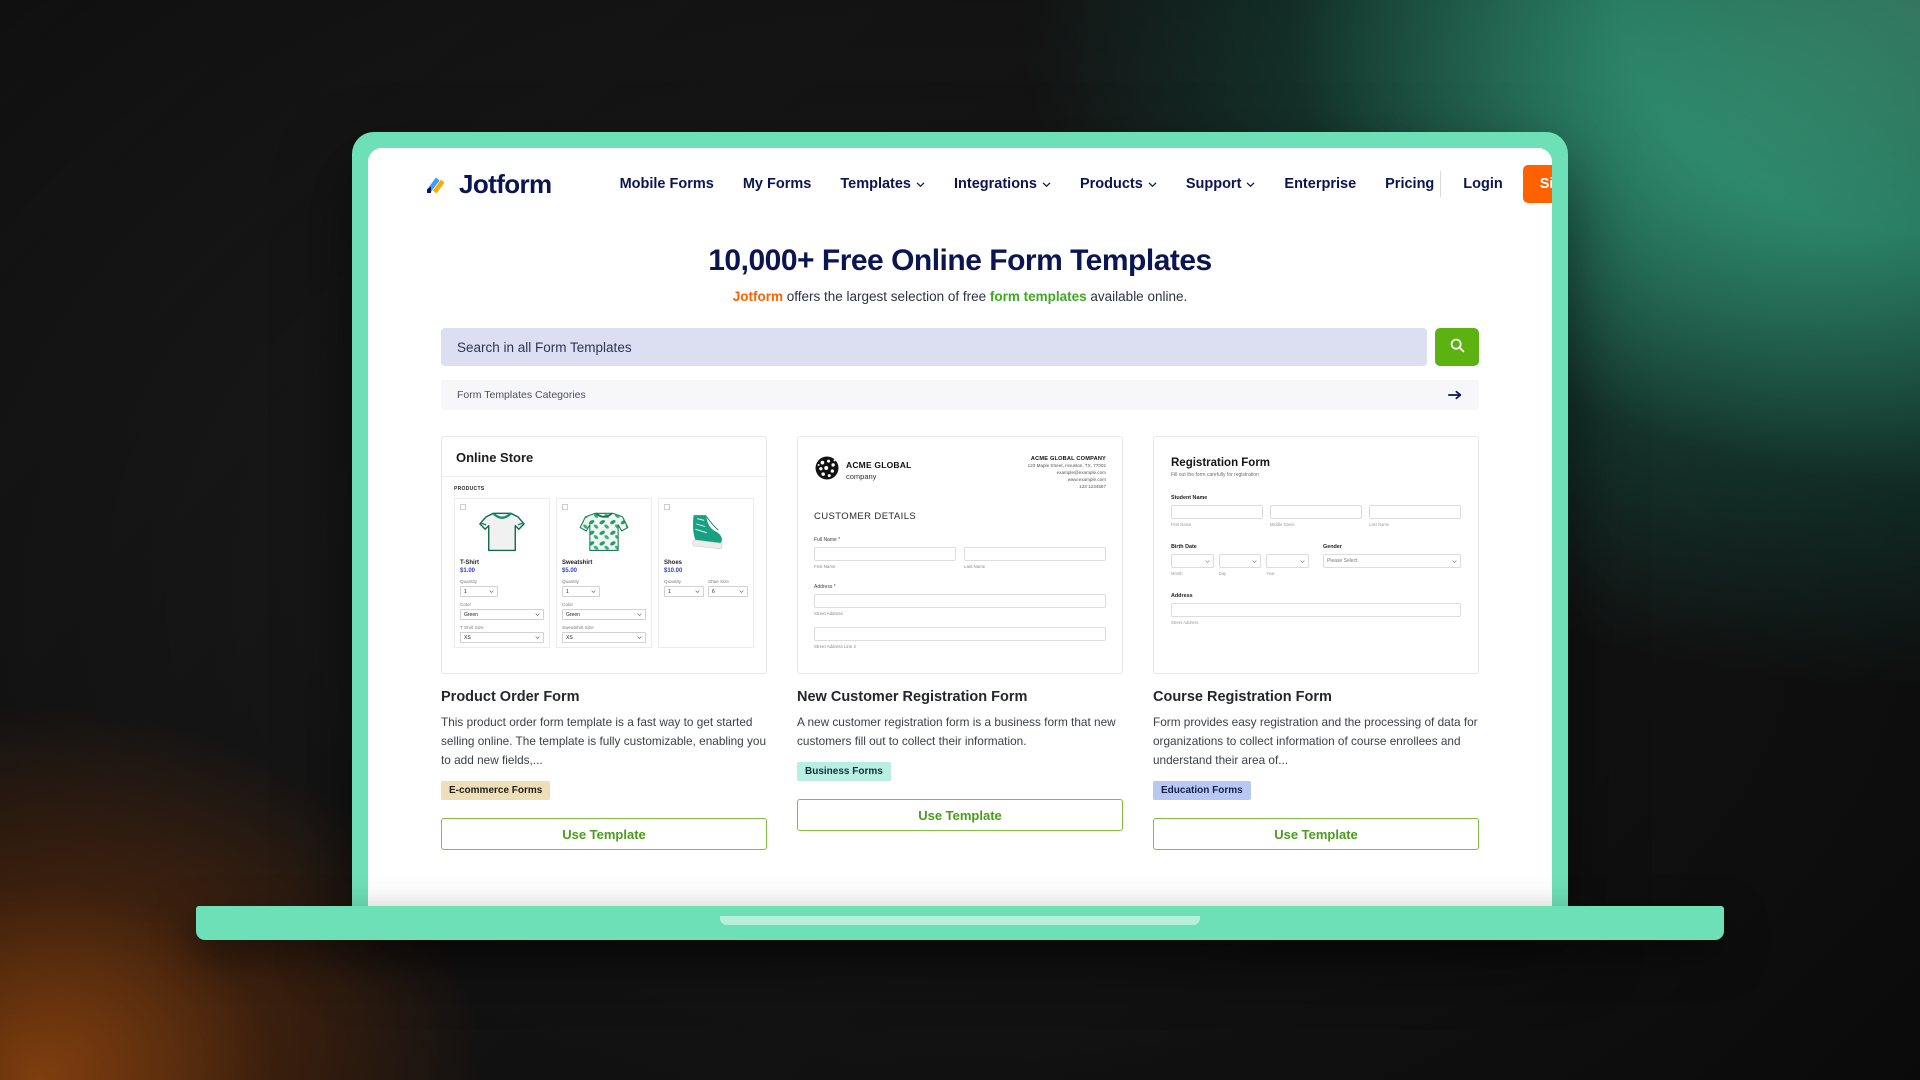 Image resolution: width=1920 pixels, height=1080 pixels. What do you see at coordinates (1189, 498) in the screenshot?
I see `field-label: Student Name` at bounding box center [1189, 498].